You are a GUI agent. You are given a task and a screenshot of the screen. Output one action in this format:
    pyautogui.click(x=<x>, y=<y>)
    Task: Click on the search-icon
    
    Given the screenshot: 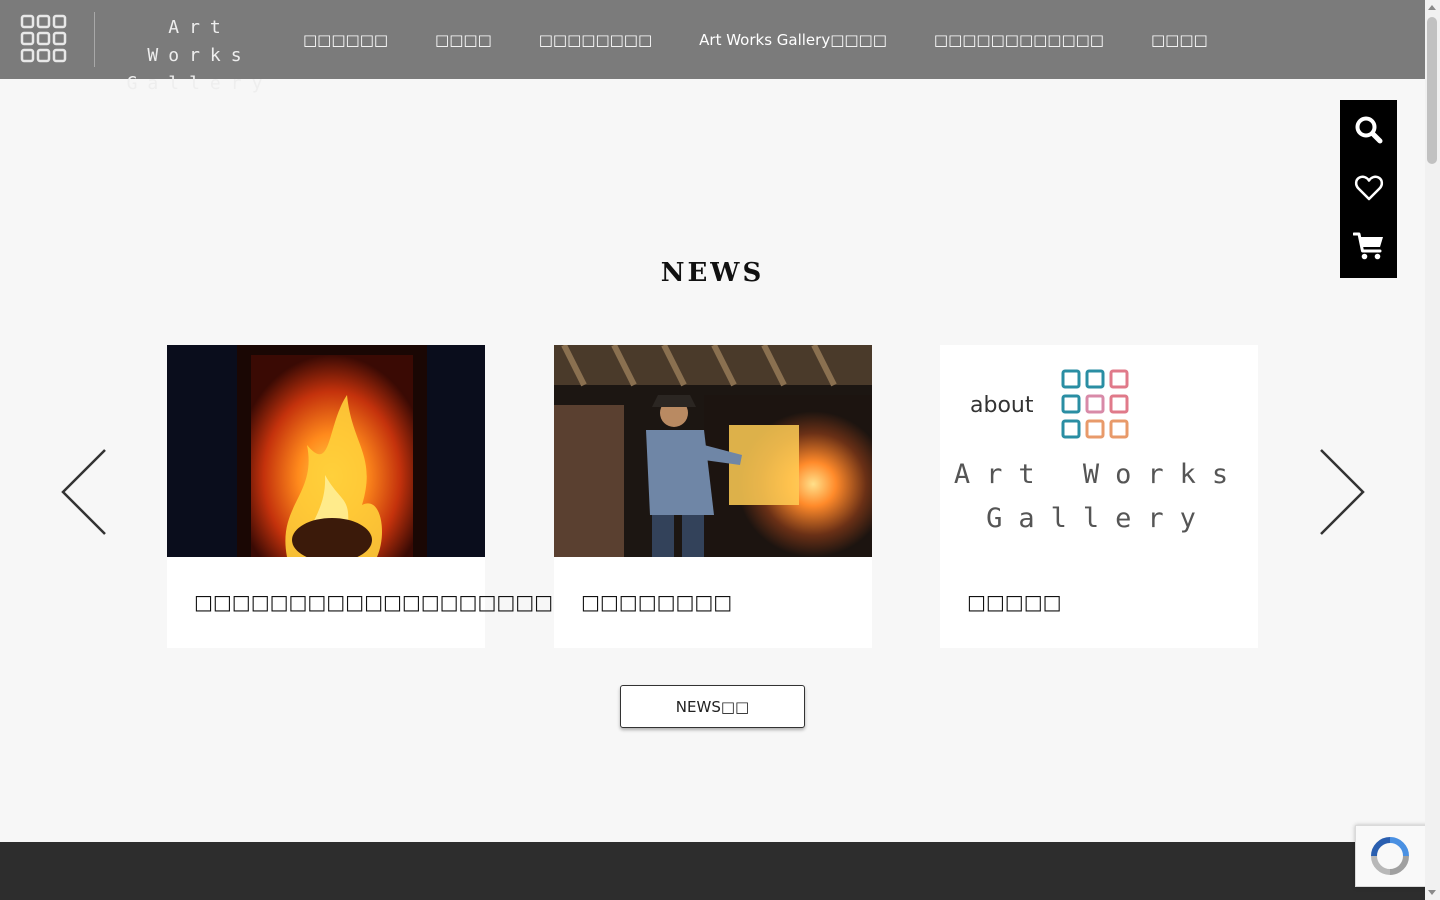 What is the action you would take?
    pyautogui.click(x=1368, y=130)
    